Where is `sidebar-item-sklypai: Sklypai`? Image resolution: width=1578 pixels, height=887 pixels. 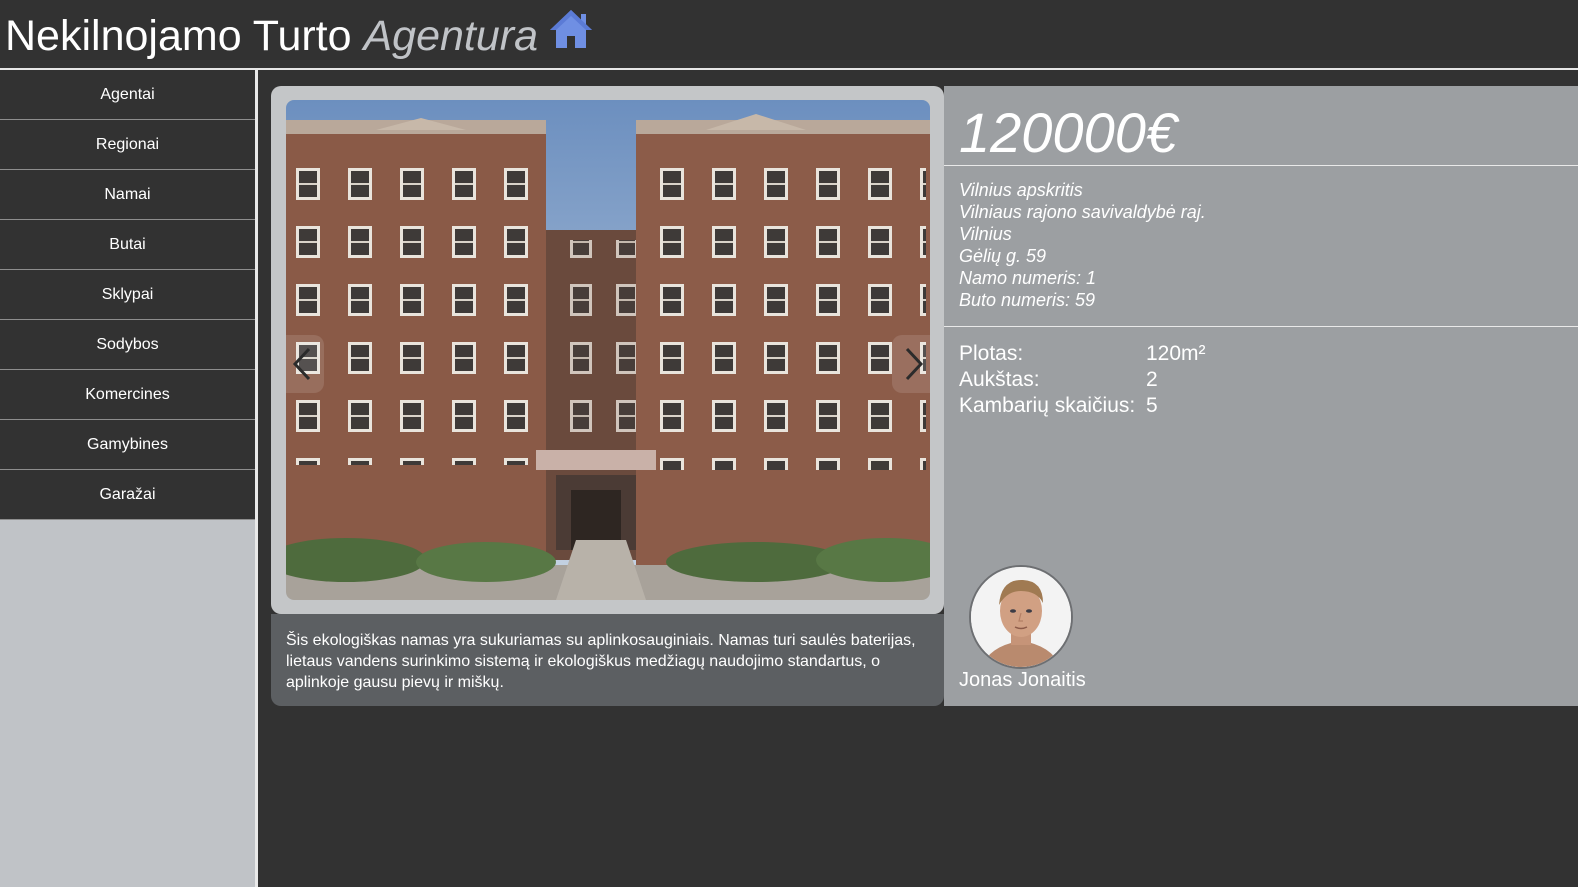 sidebar-item-sklypai: Sklypai is located at coordinates (127, 295).